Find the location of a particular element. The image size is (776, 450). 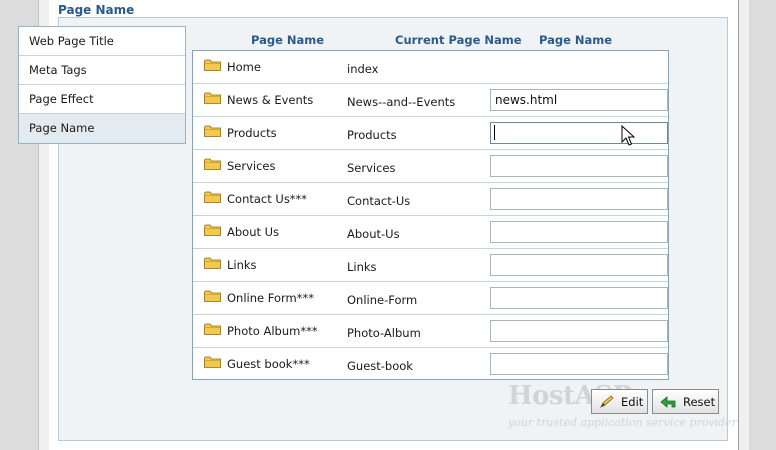

column-header-current-page-name: Current Page Name is located at coordinates (458, 40).